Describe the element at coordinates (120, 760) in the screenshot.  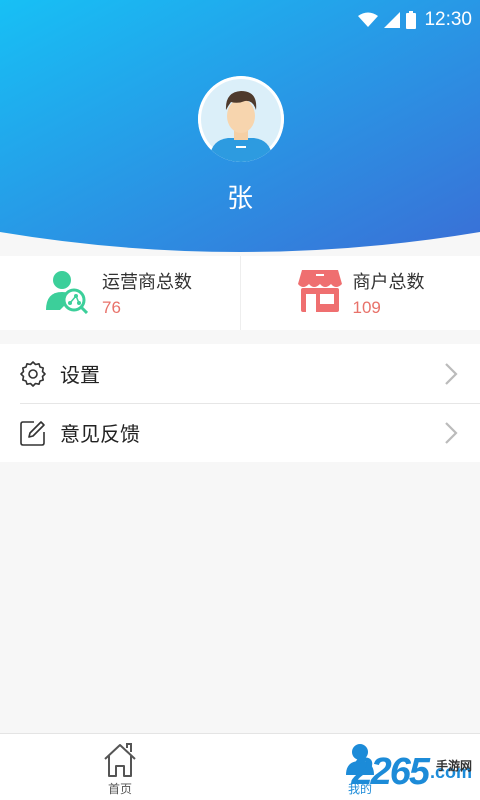
I see `home-icon` at that location.